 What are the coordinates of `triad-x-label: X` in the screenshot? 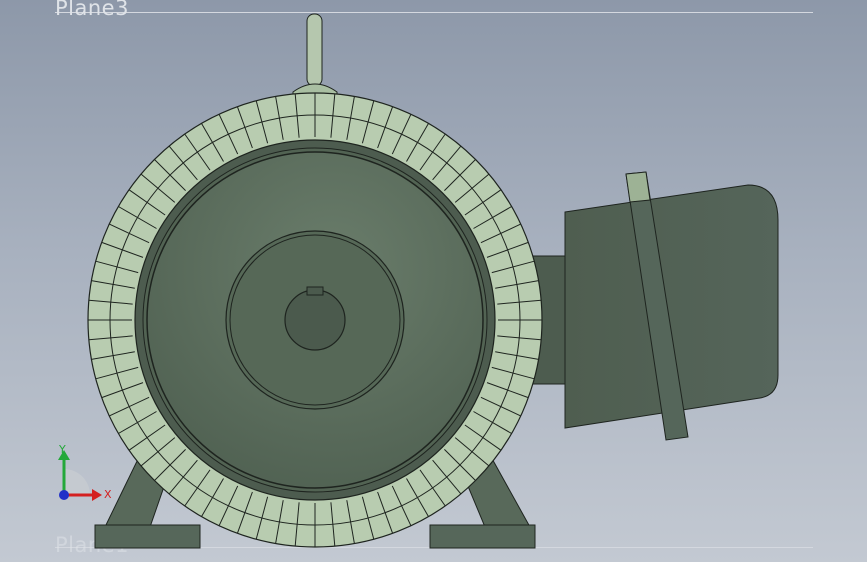 It's located at (108, 494).